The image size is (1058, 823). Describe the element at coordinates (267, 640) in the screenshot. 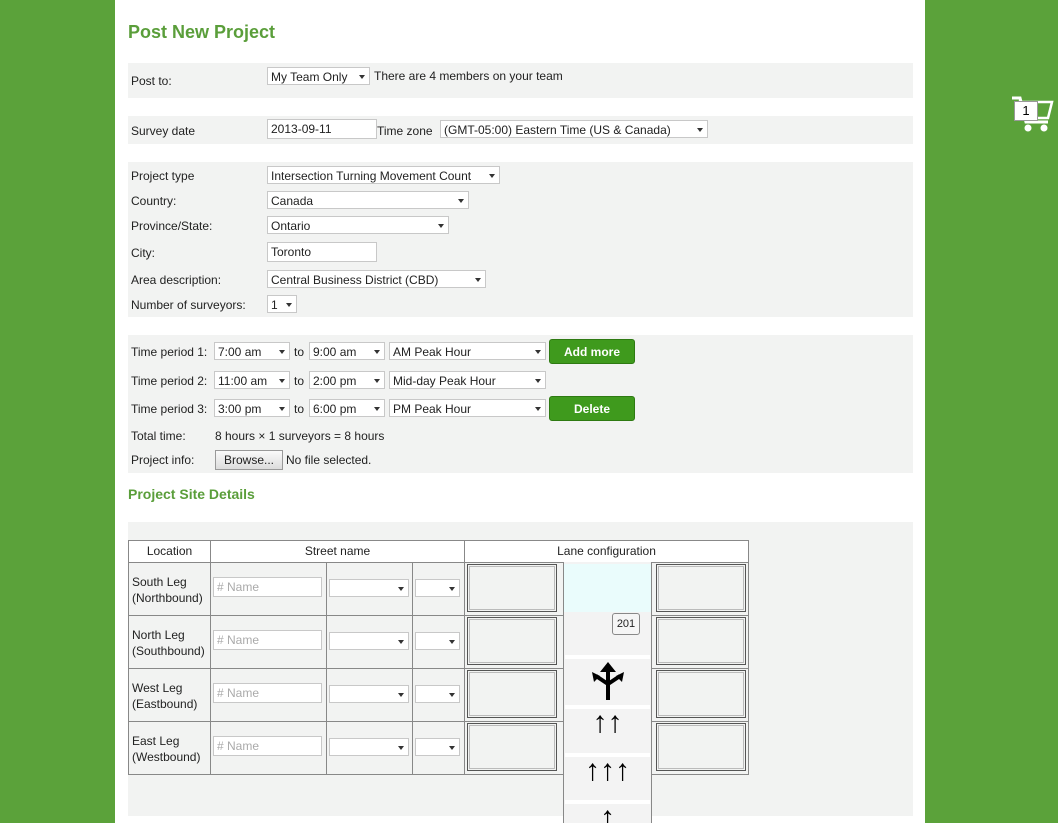

I see `north-leg-street-input: # Name` at that location.